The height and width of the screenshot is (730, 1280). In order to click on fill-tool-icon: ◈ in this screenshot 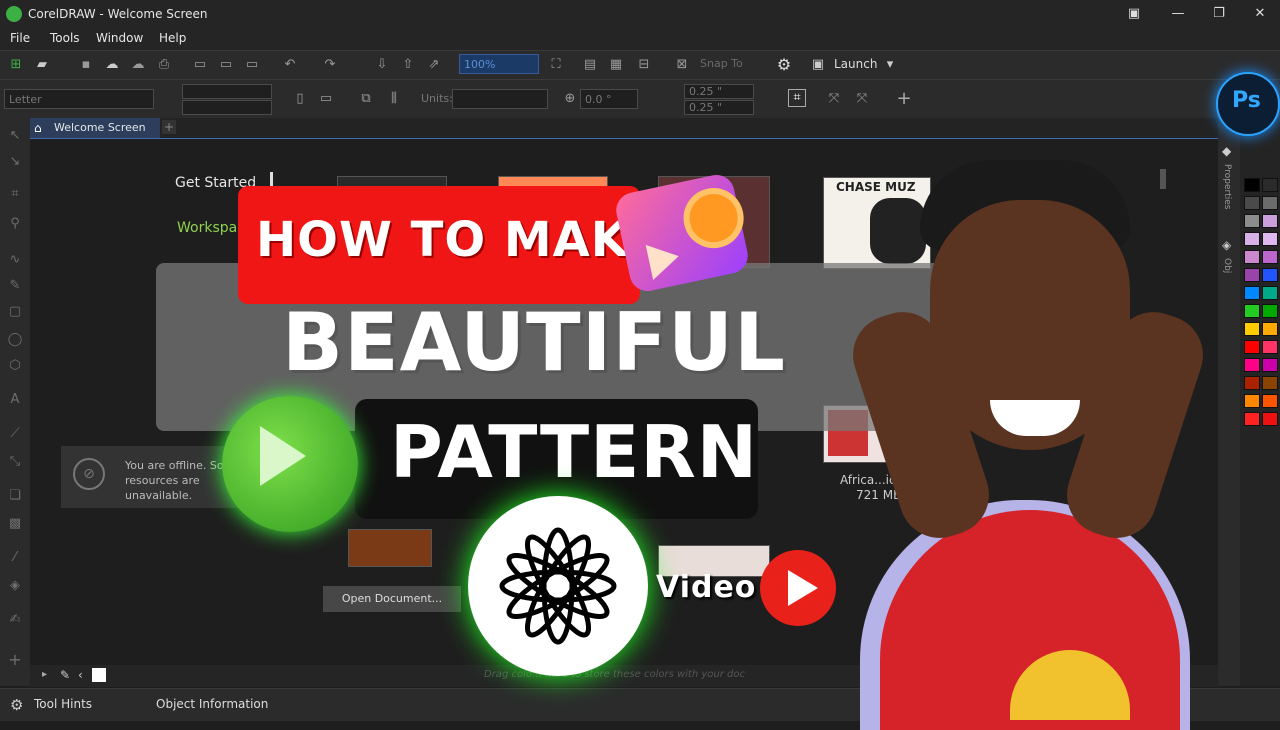, I will do `click(15, 586)`.